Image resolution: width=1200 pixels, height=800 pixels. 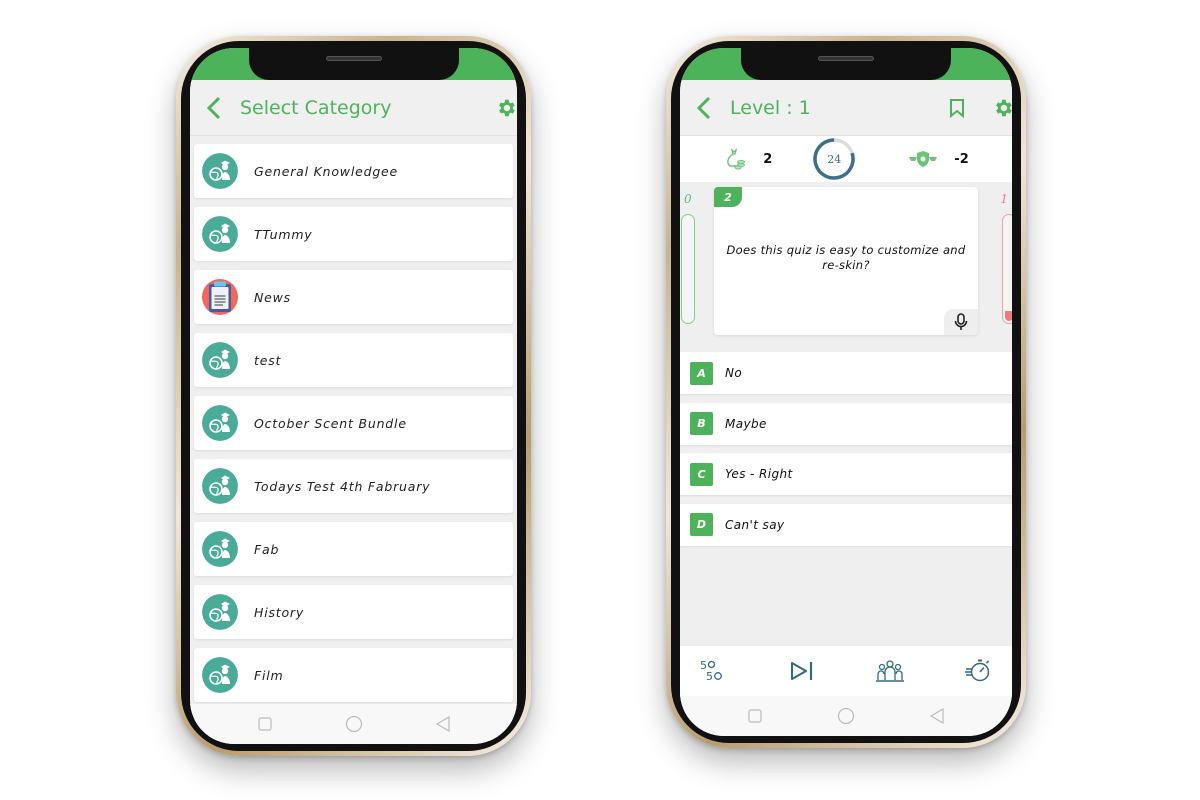 I want to click on timer-value: 24, so click(x=834, y=159).